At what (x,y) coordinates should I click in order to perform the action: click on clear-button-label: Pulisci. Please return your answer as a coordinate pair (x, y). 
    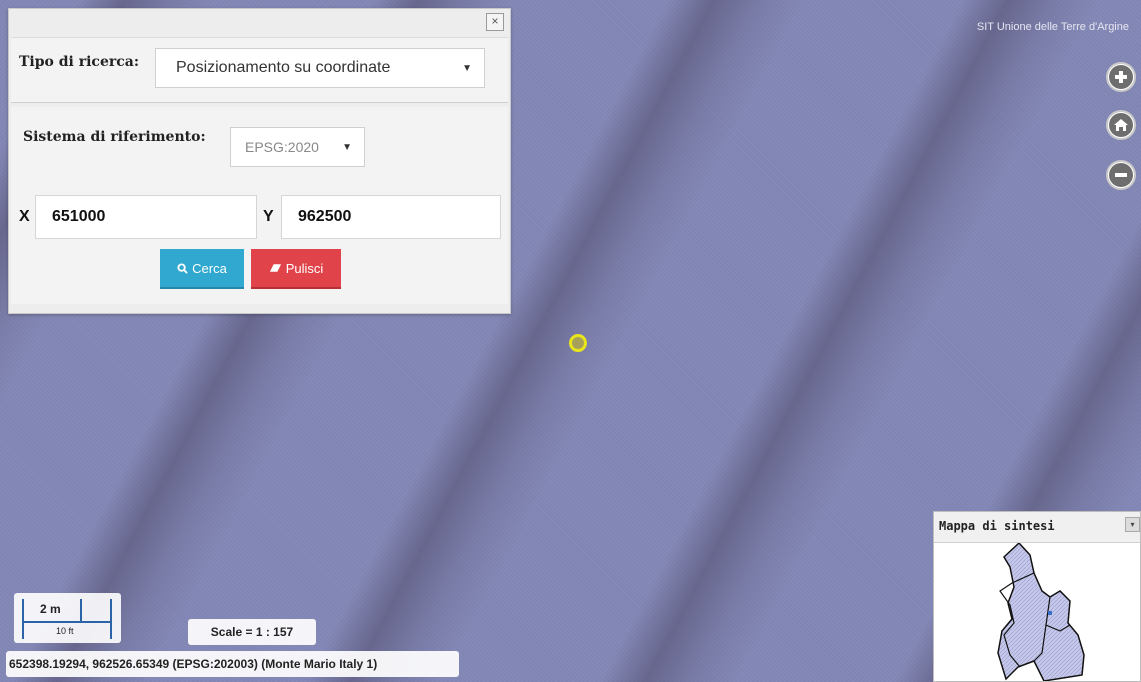
    Looking at the image, I should click on (304, 268).